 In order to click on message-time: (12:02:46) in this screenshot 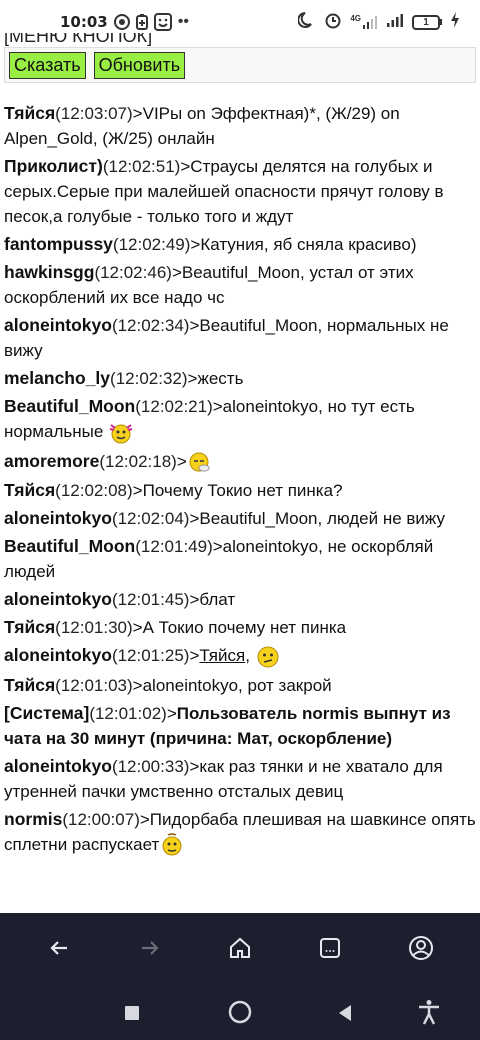, I will do `click(133, 272)`.